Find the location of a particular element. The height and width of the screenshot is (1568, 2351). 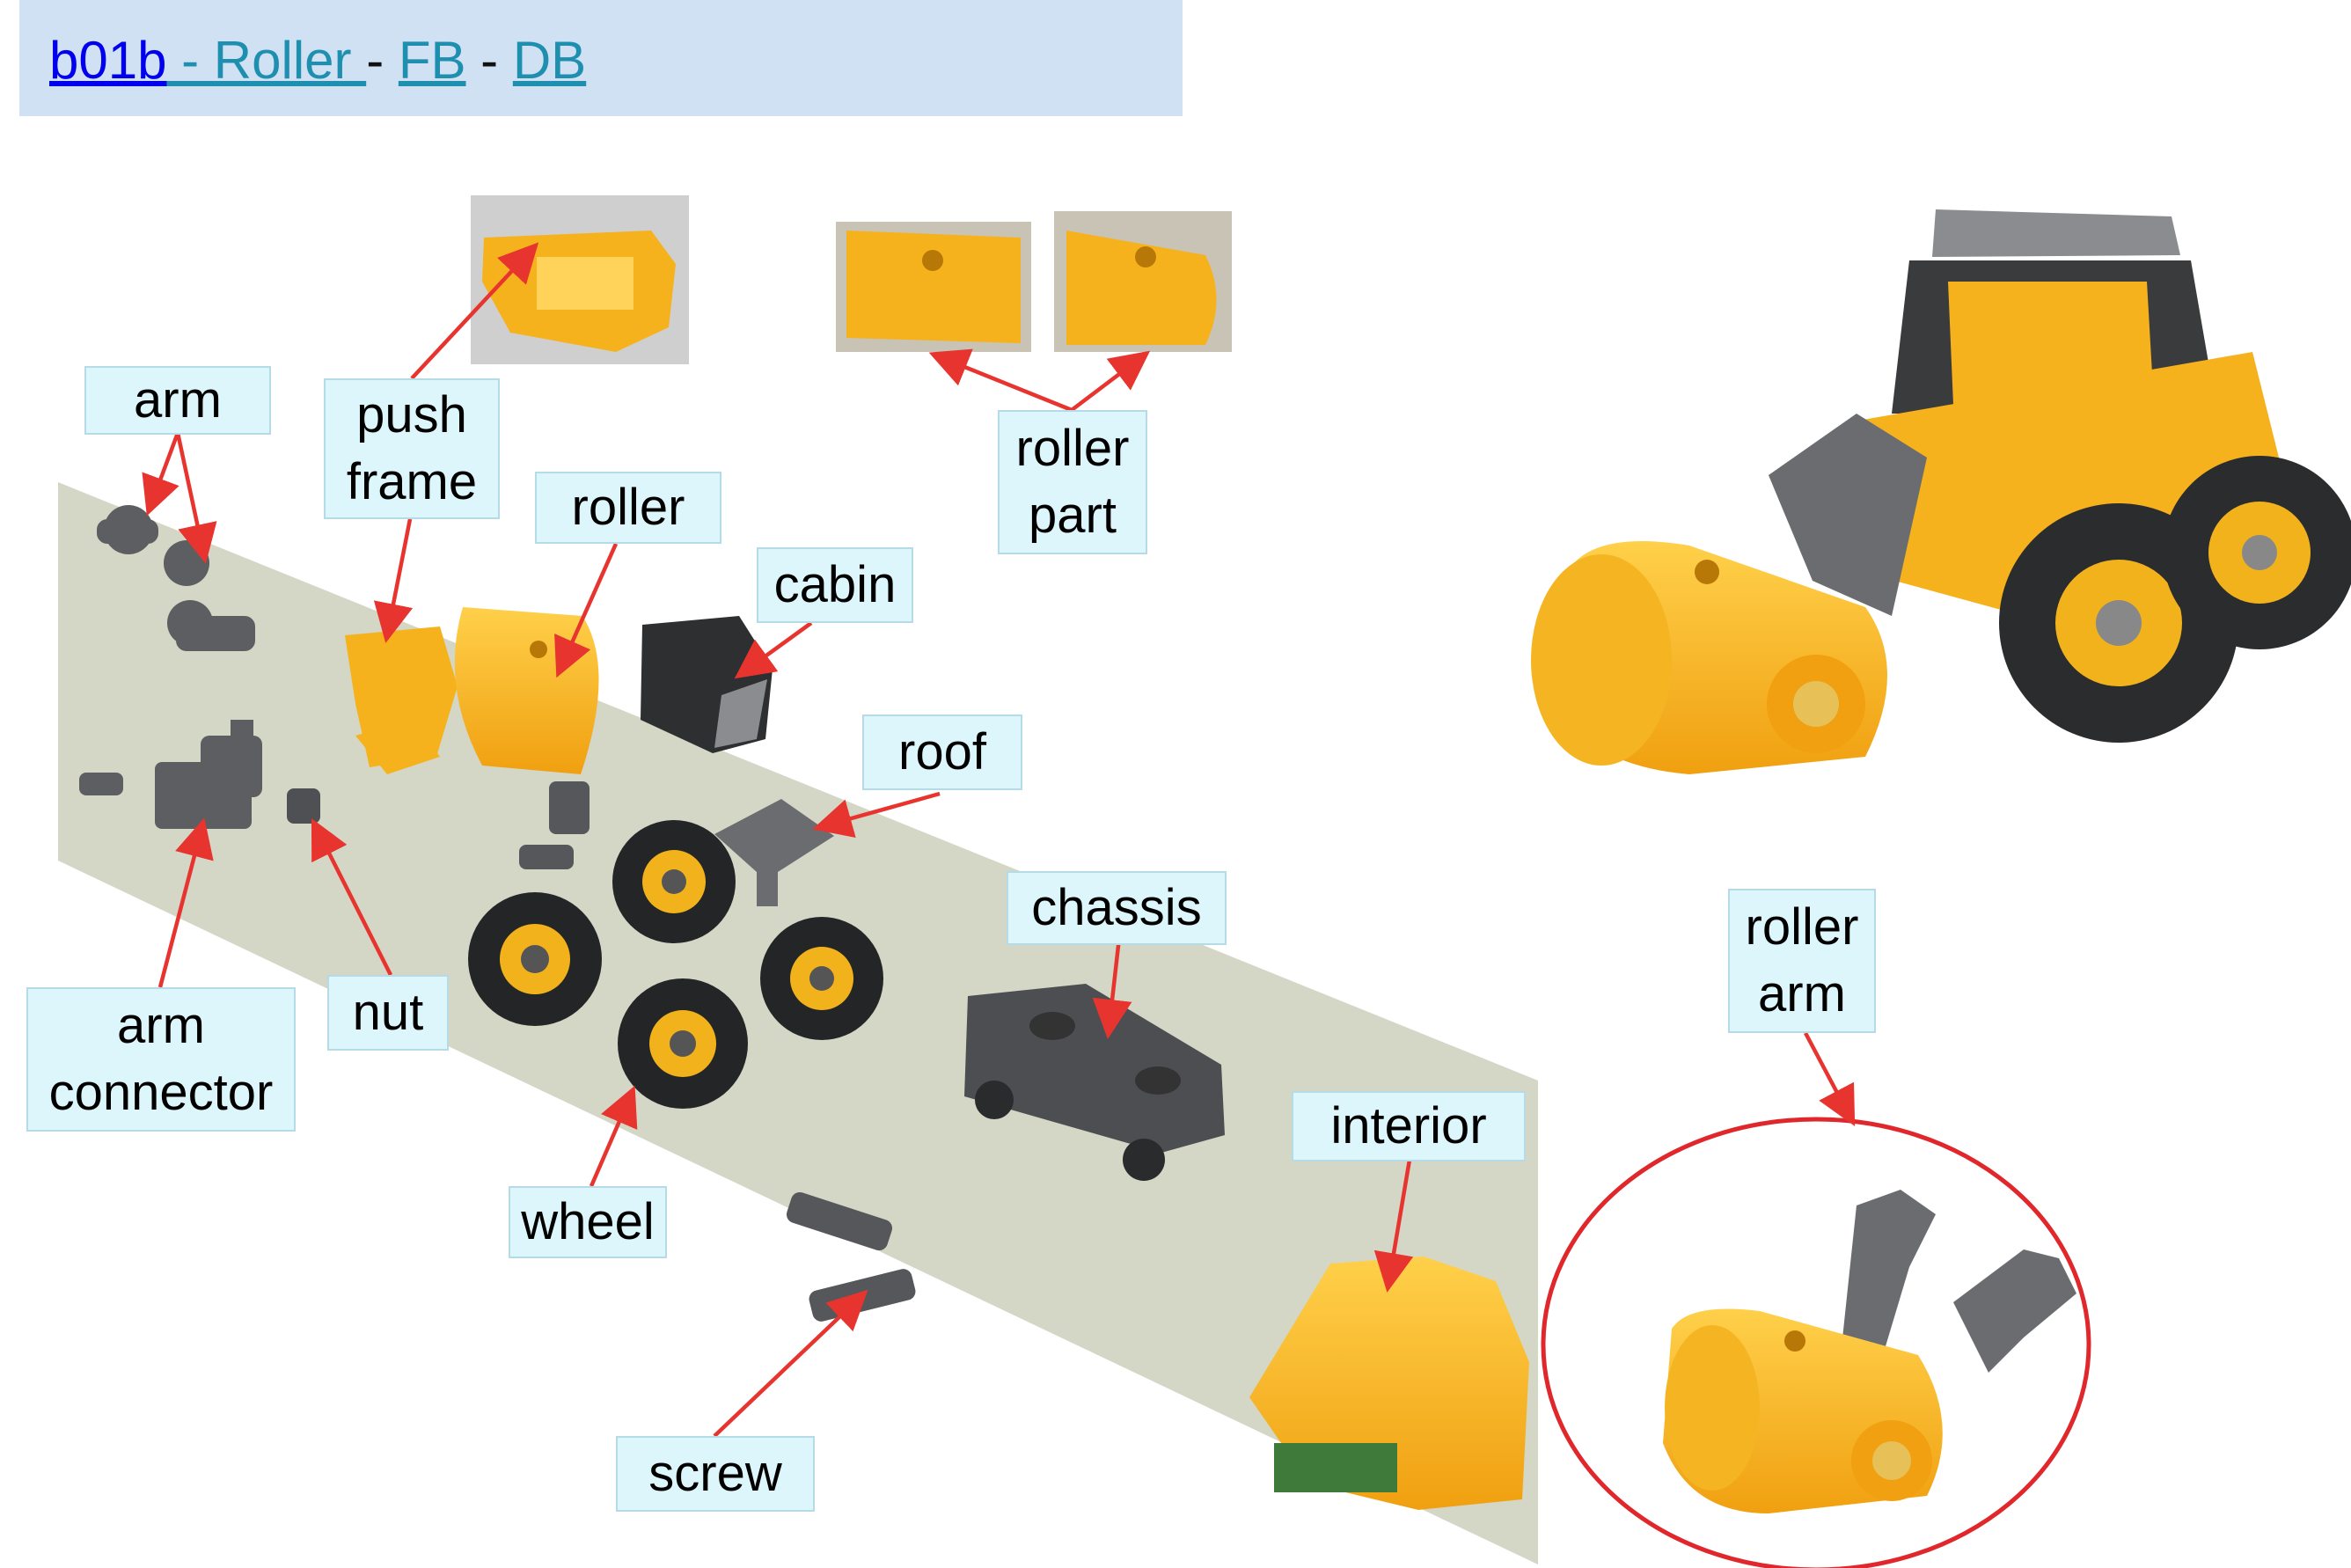

label-roller-arm: roller arm is located at coordinates (1802, 961).